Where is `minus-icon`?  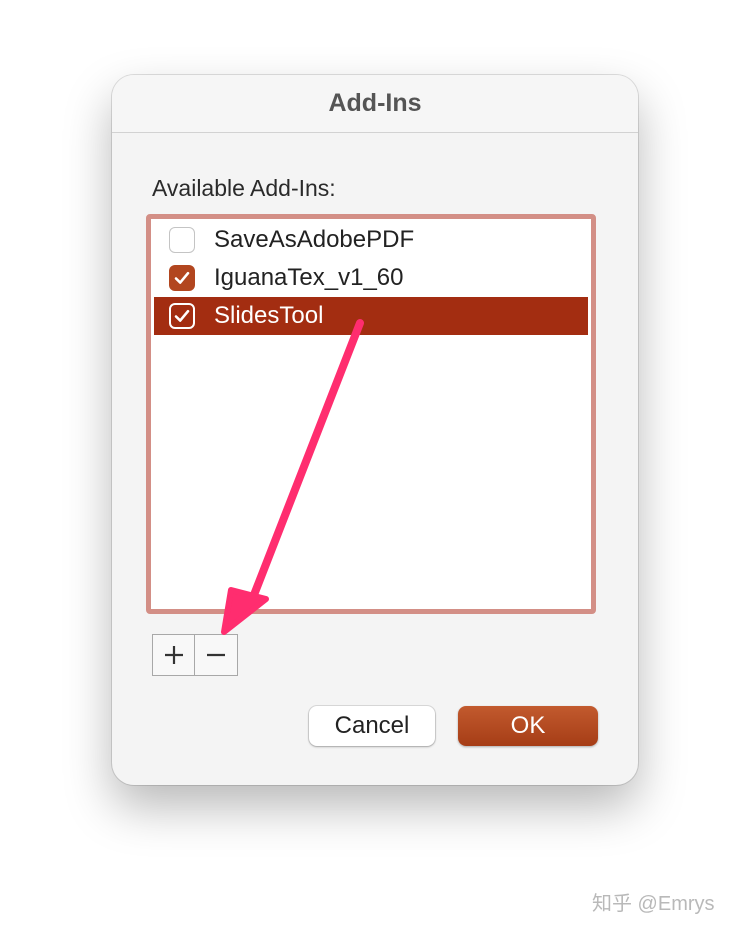 minus-icon is located at coordinates (216, 655).